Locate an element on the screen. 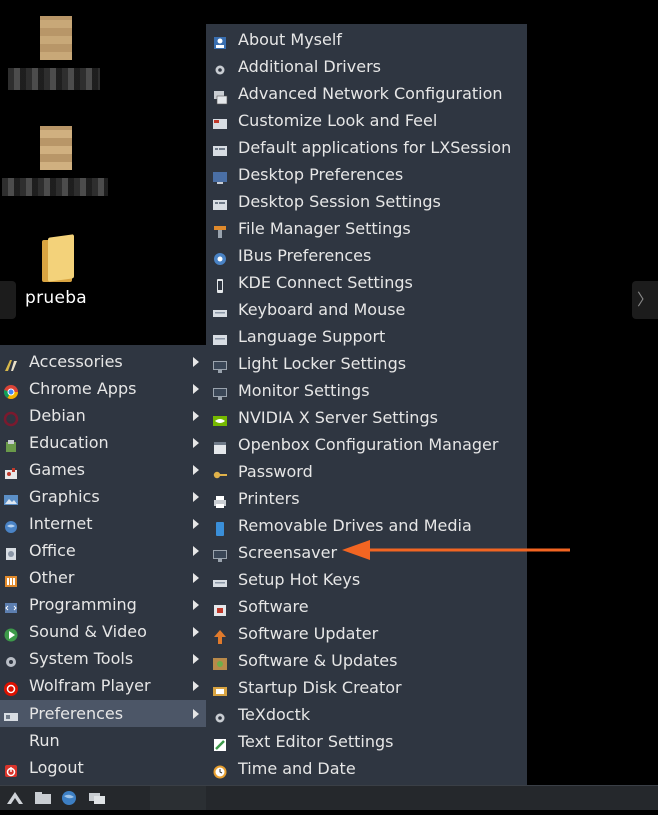 The image size is (658, 815). menu-item-desktop-session-settings: Desktop Session Settings is located at coordinates (366, 201).